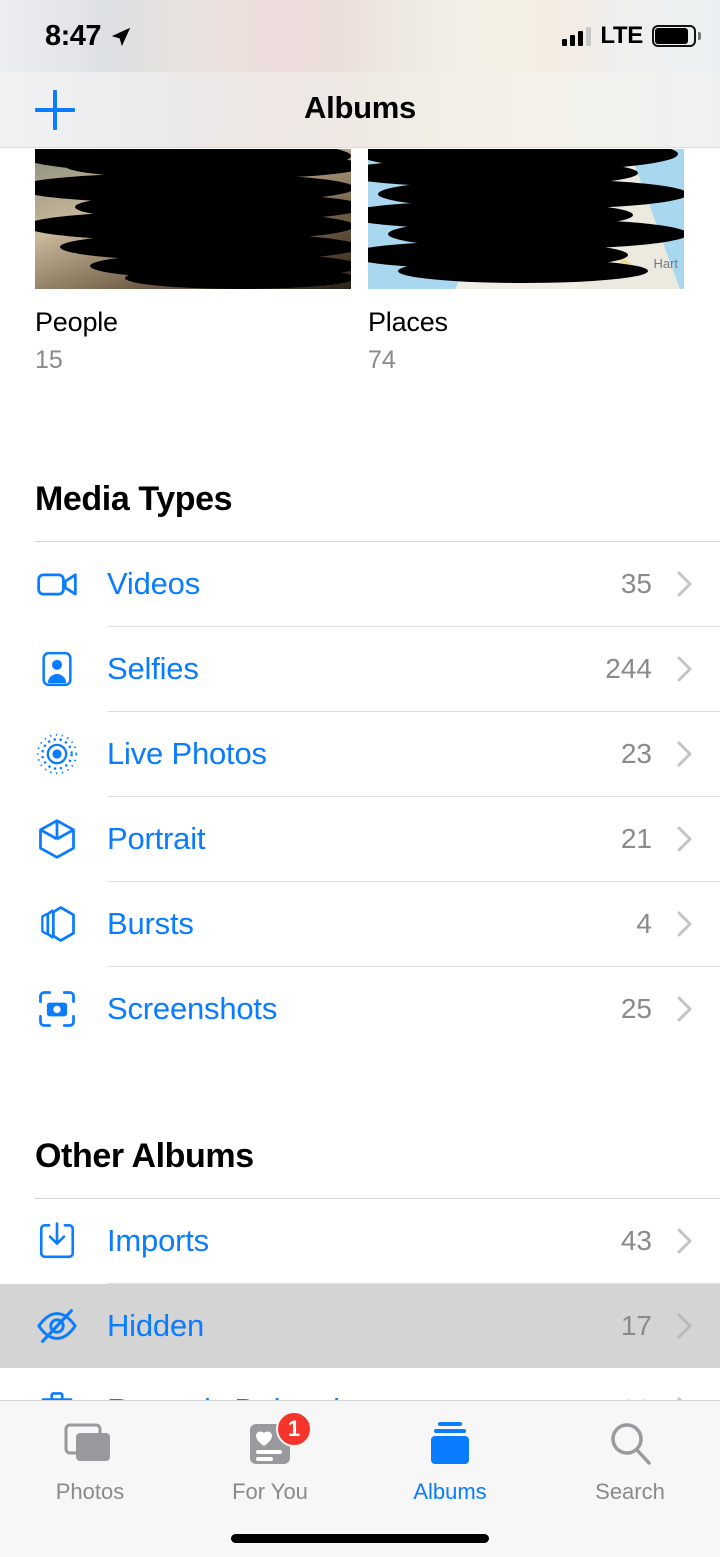 This screenshot has height=1557, width=720. What do you see at coordinates (408, 322) in the screenshot?
I see `album-tile-label: Places` at bounding box center [408, 322].